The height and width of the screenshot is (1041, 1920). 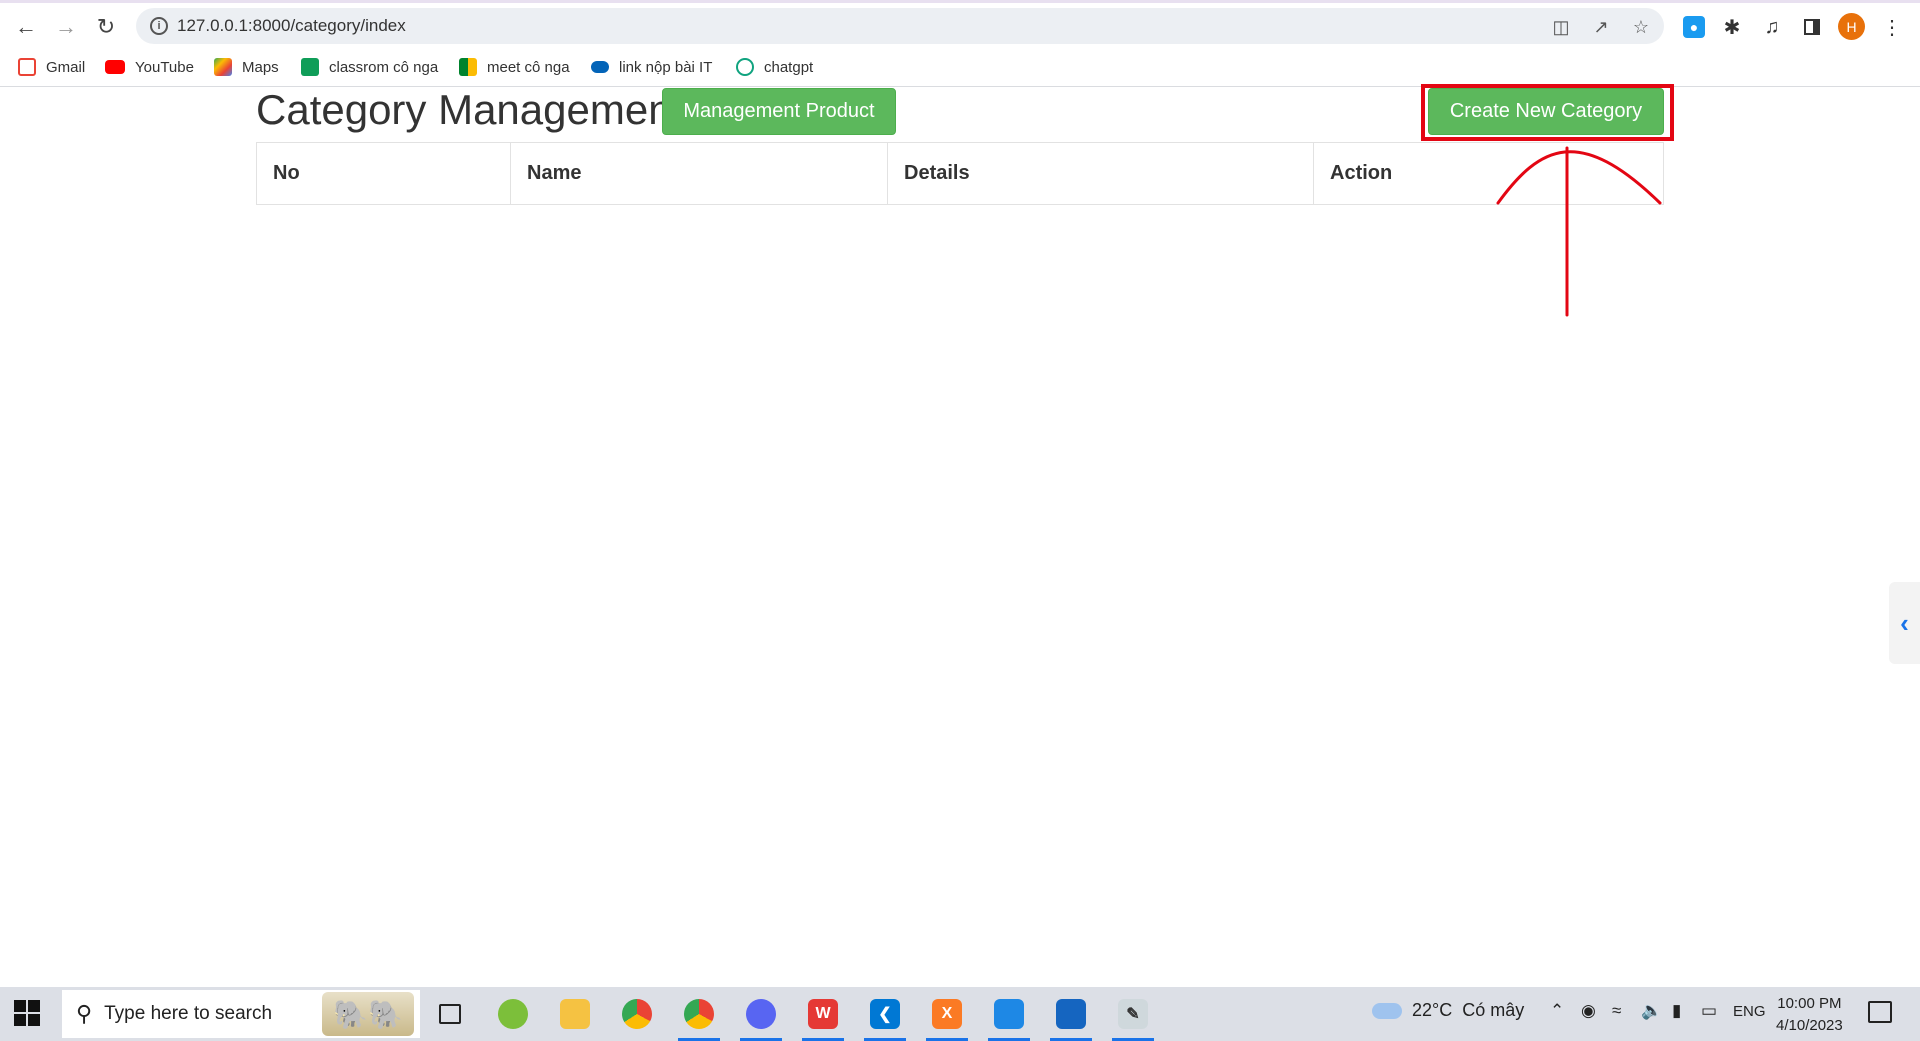 I want to click on bookmark-chatgpt: chatgpt, so click(x=774, y=67).